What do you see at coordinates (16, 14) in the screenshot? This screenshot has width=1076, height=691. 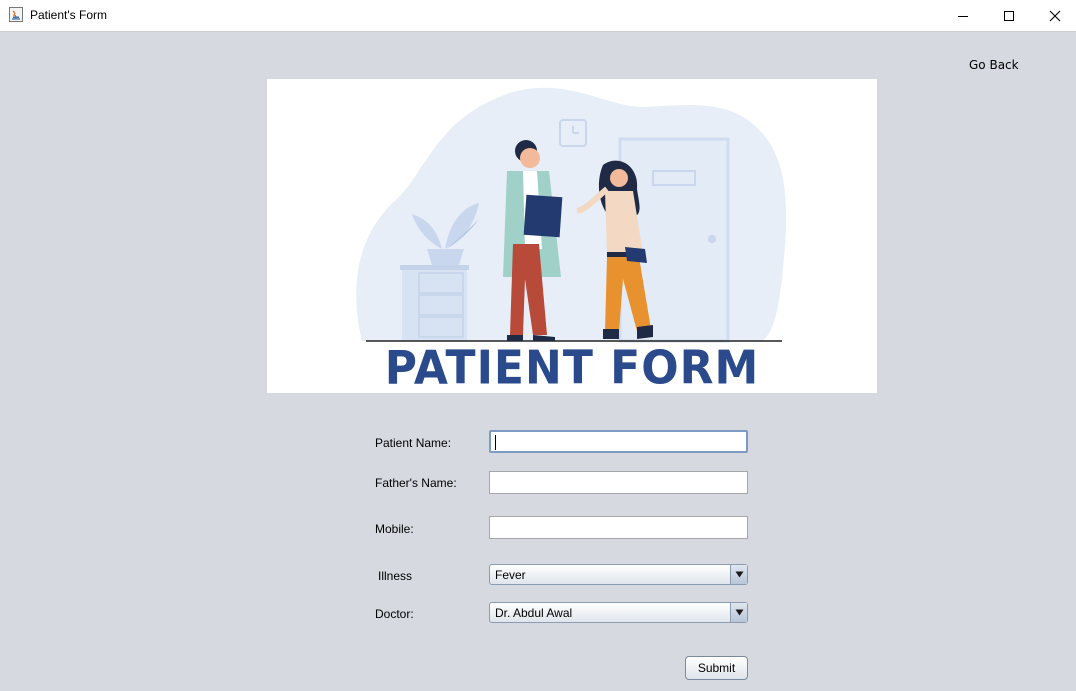 I see `java-app-icon` at bounding box center [16, 14].